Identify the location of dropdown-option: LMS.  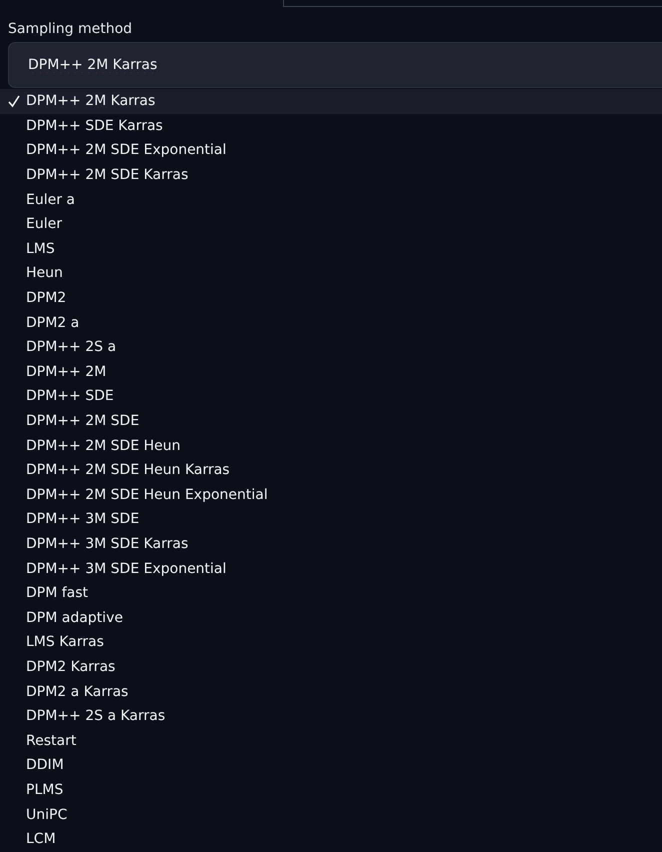
(331, 249).